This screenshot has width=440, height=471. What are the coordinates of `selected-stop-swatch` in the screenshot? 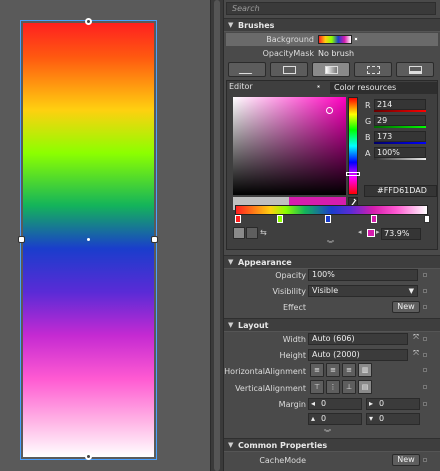 It's located at (371, 233).